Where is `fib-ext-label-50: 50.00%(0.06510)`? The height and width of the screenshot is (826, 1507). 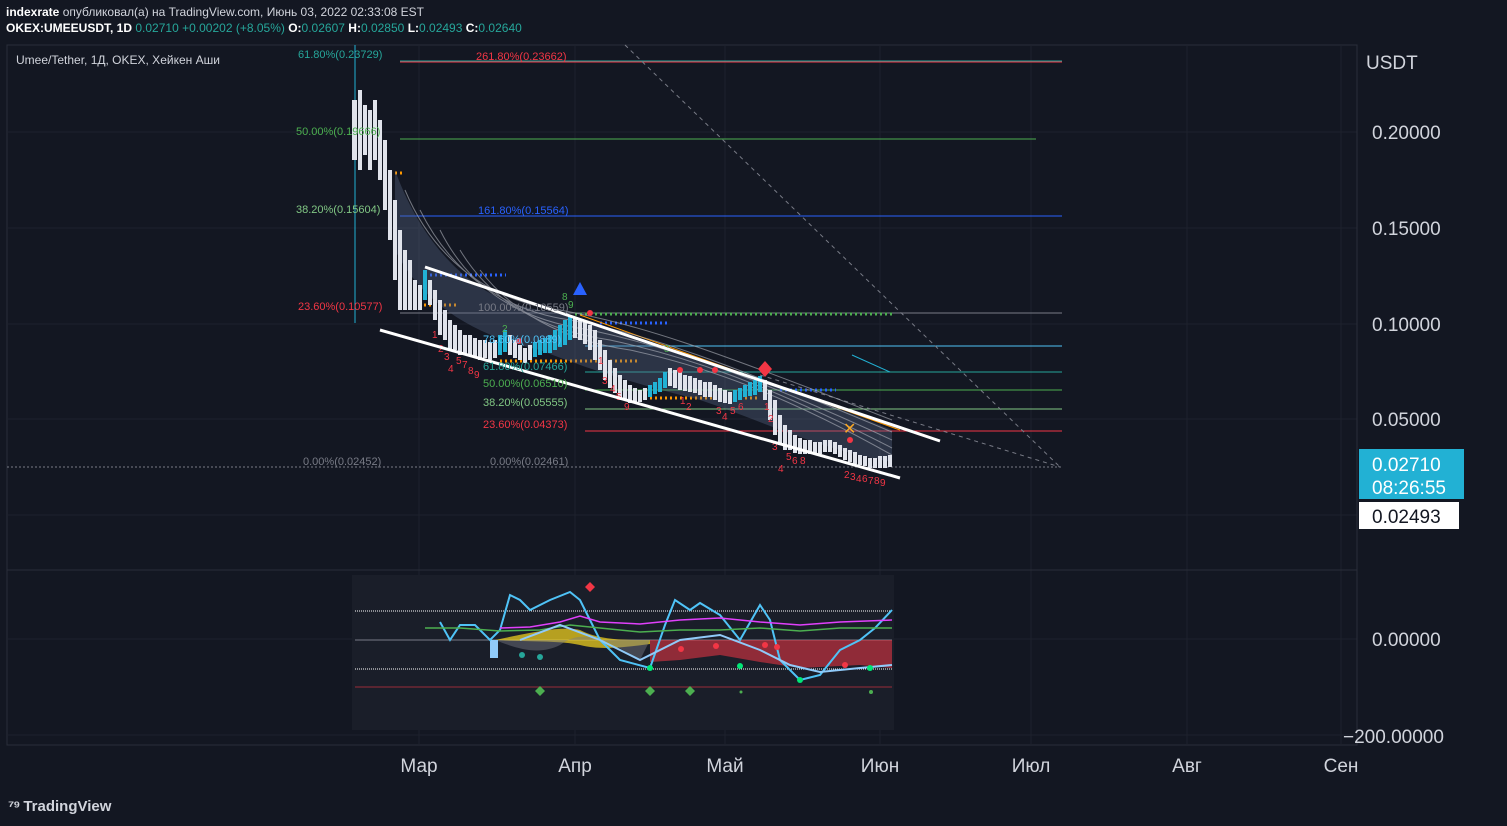 fib-ext-label-50: 50.00%(0.06510) is located at coordinates (525, 384).